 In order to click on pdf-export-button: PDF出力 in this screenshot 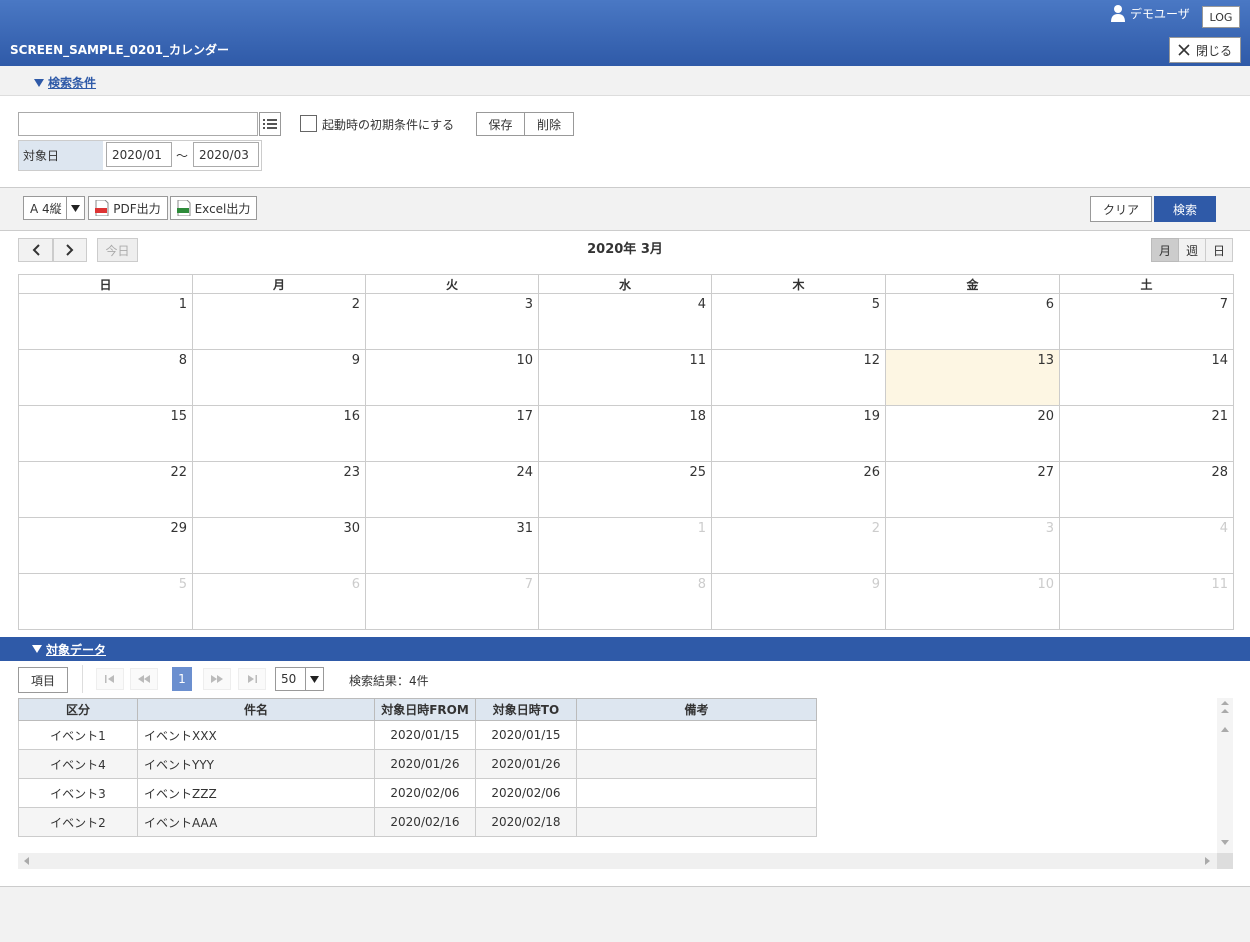, I will do `click(128, 208)`.